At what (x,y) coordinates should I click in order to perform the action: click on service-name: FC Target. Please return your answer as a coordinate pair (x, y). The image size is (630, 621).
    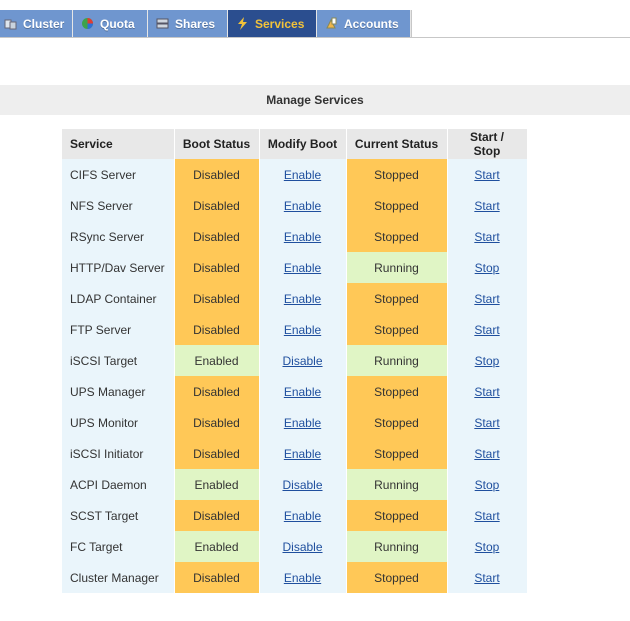
    Looking at the image, I should click on (118, 546).